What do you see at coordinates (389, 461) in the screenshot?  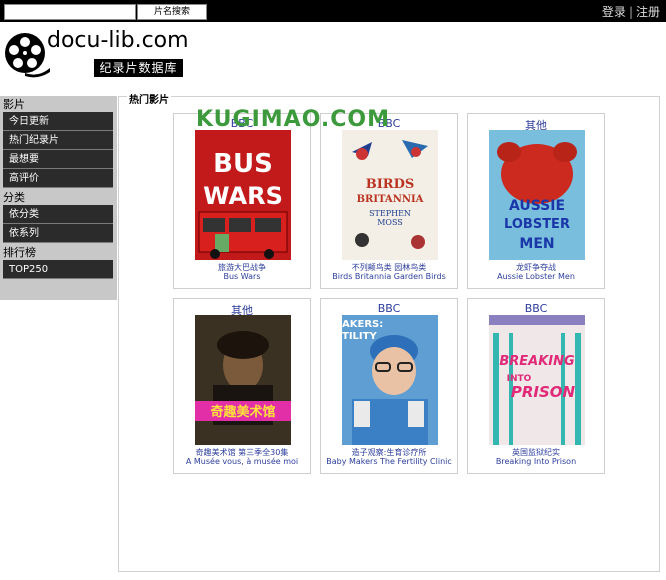 I see `card-title-en: Baby Makers The Fertility Clinic` at bounding box center [389, 461].